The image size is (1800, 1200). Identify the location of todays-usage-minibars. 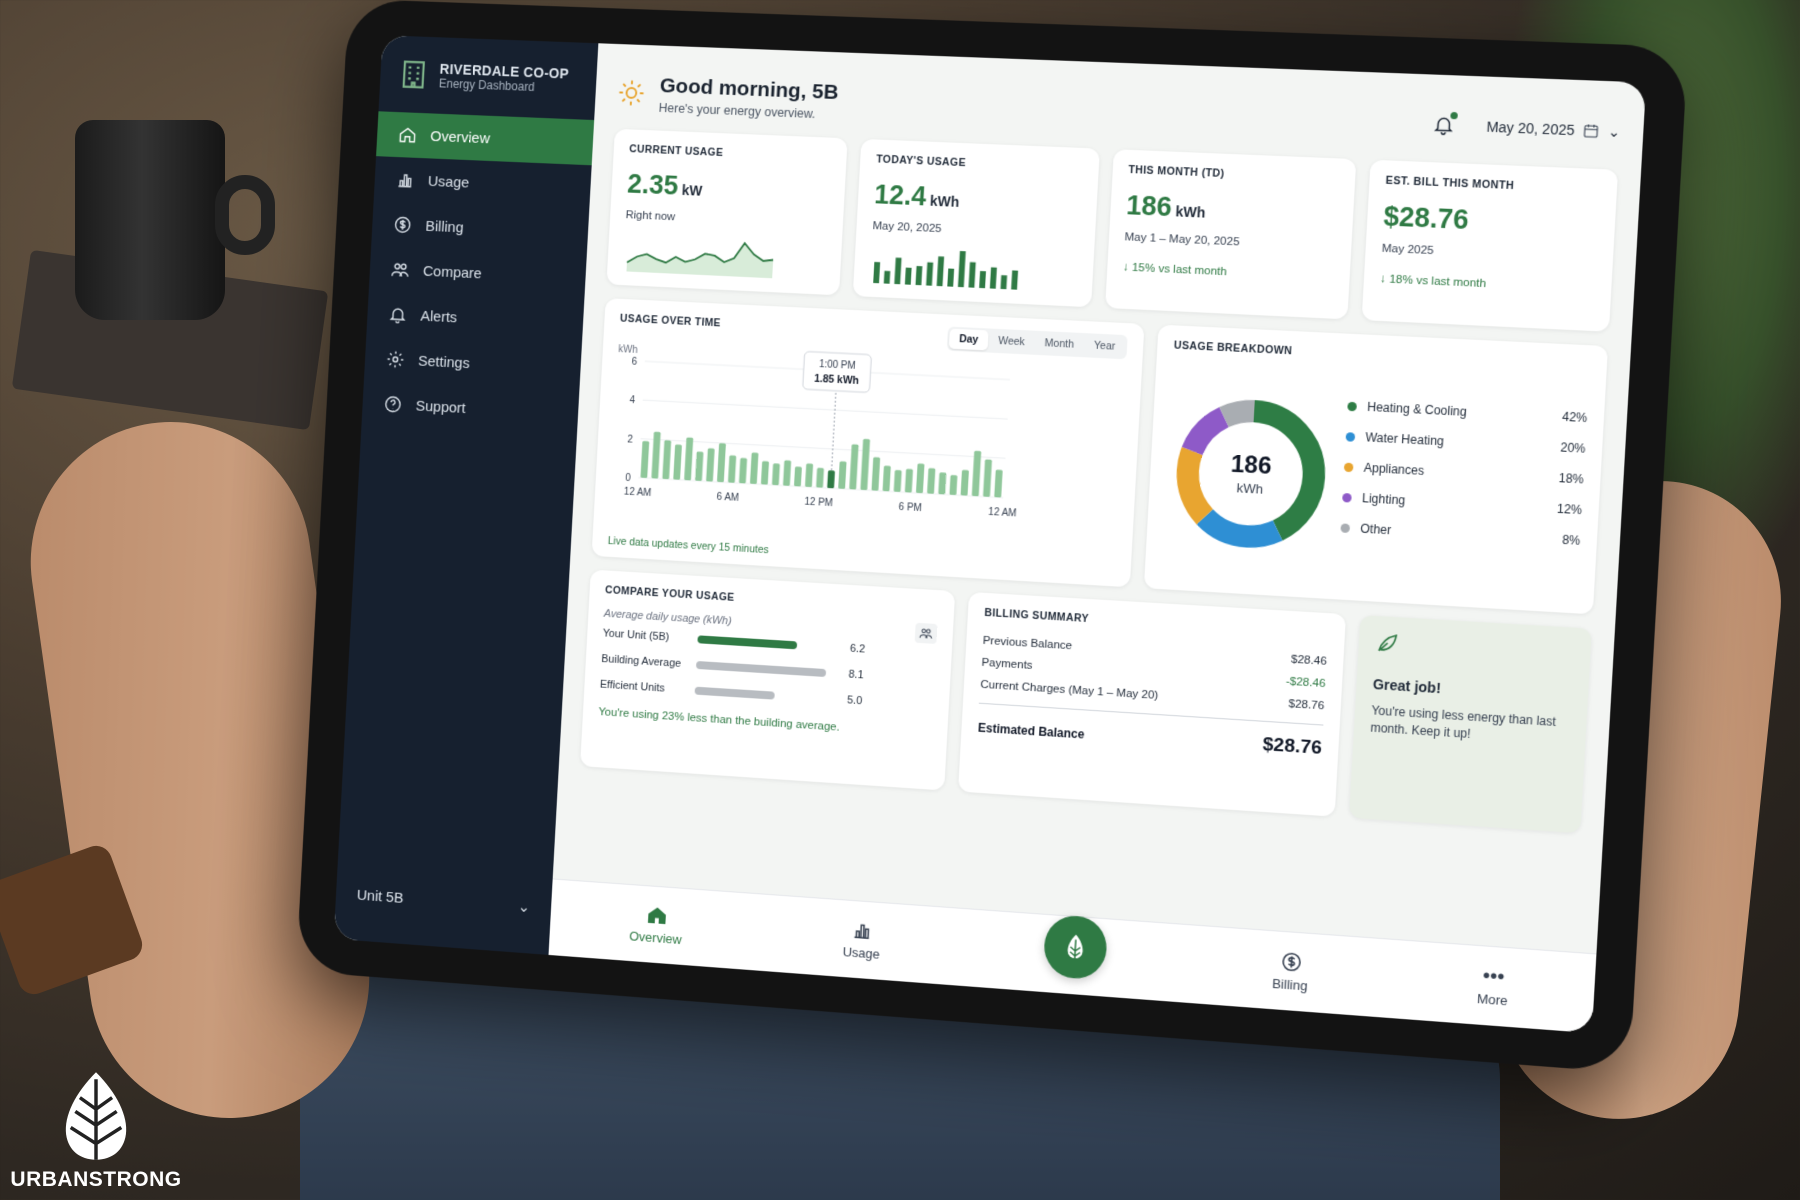
(946, 270).